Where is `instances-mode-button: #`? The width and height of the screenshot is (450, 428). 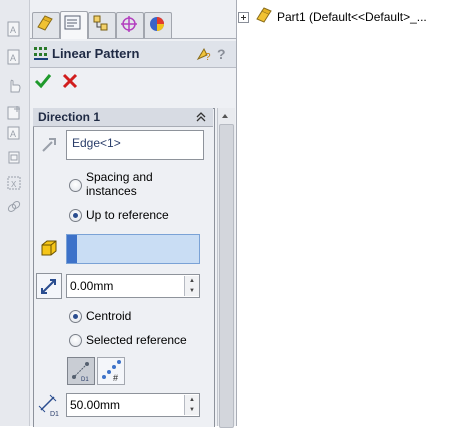
instances-mode-button: # is located at coordinates (111, 371).